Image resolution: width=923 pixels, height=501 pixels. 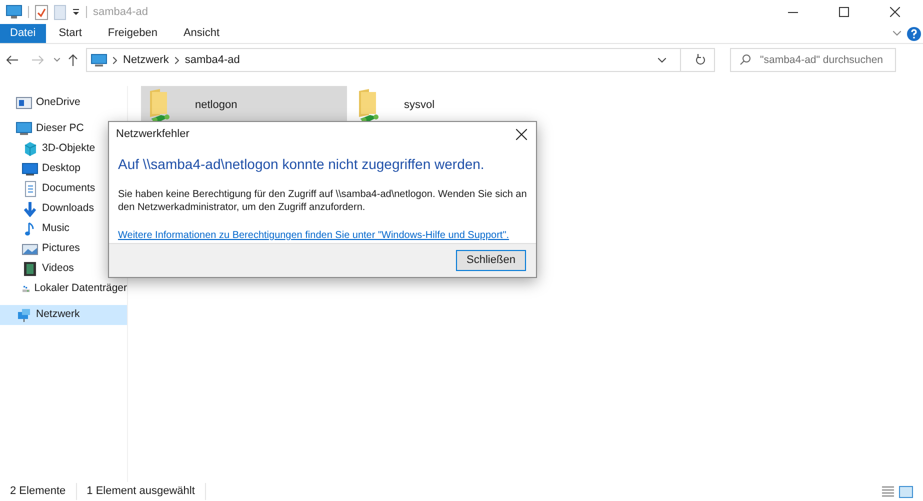 What do you see at coordinates (322, 201) in the screenshot?
I see `error-message: Sie haben keine Berechtigung für den Zugriff auf \\samba4-ad\netlogon. Wenden Sie sich an den Netzwerkadministrator, um den Zugriff anzufordern.` at bounding box center [322, 201].